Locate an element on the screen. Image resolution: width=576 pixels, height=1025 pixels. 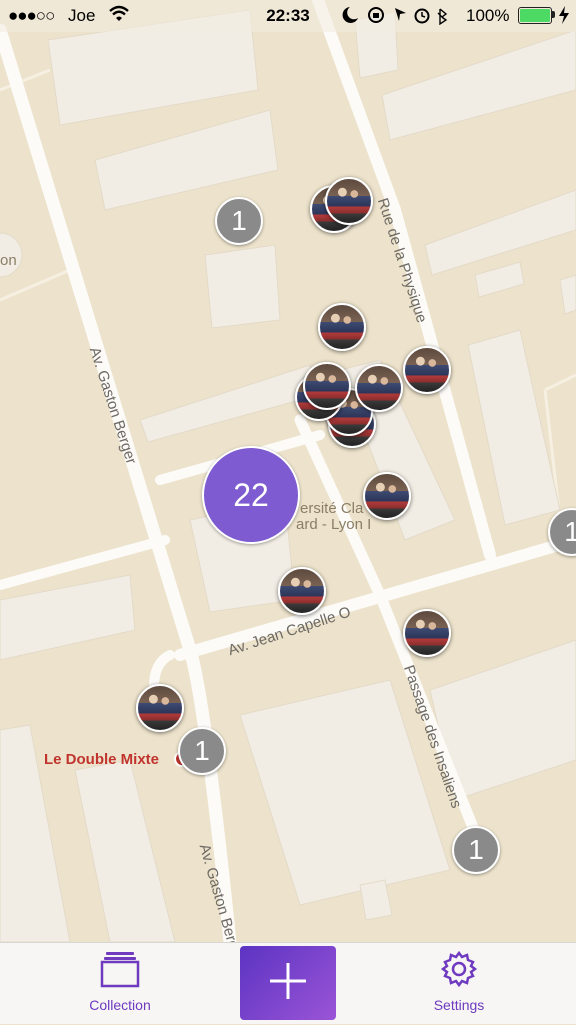
poi-label-restaurant: Le Double Mixte is located at coordinates (101, 759).